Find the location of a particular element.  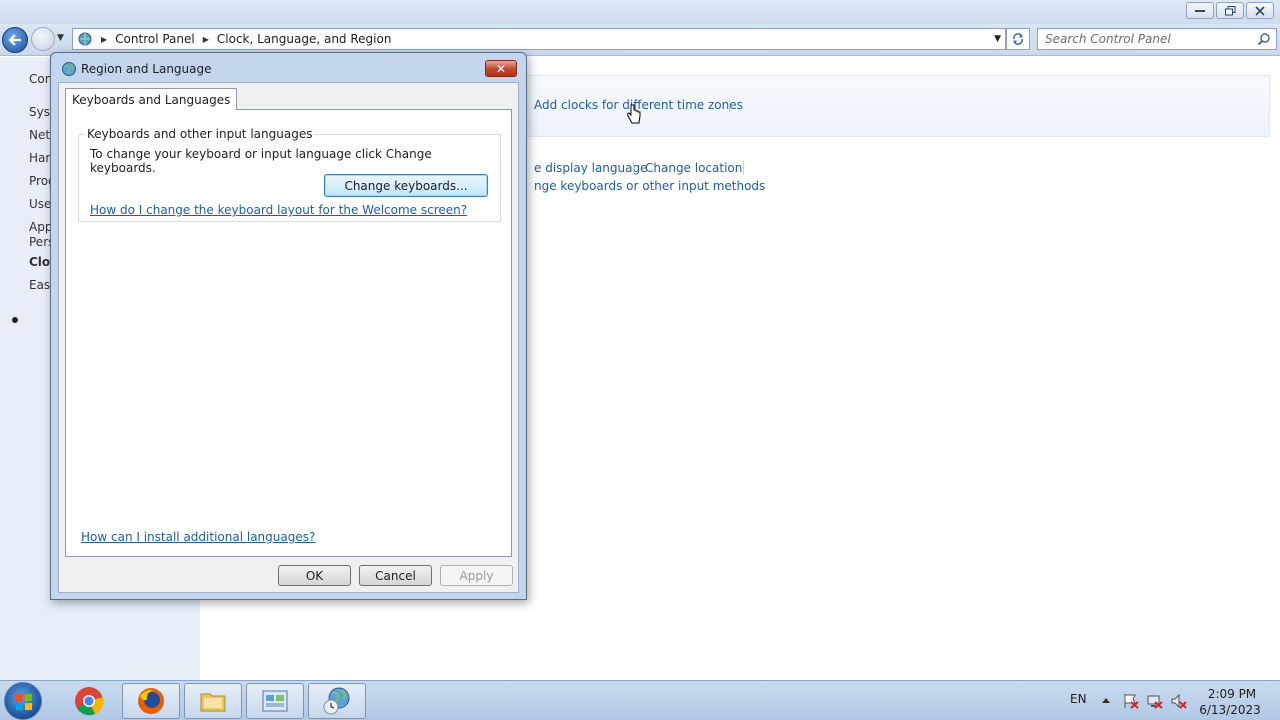

change-location-link: Change location is located at coordinates (693, 168).